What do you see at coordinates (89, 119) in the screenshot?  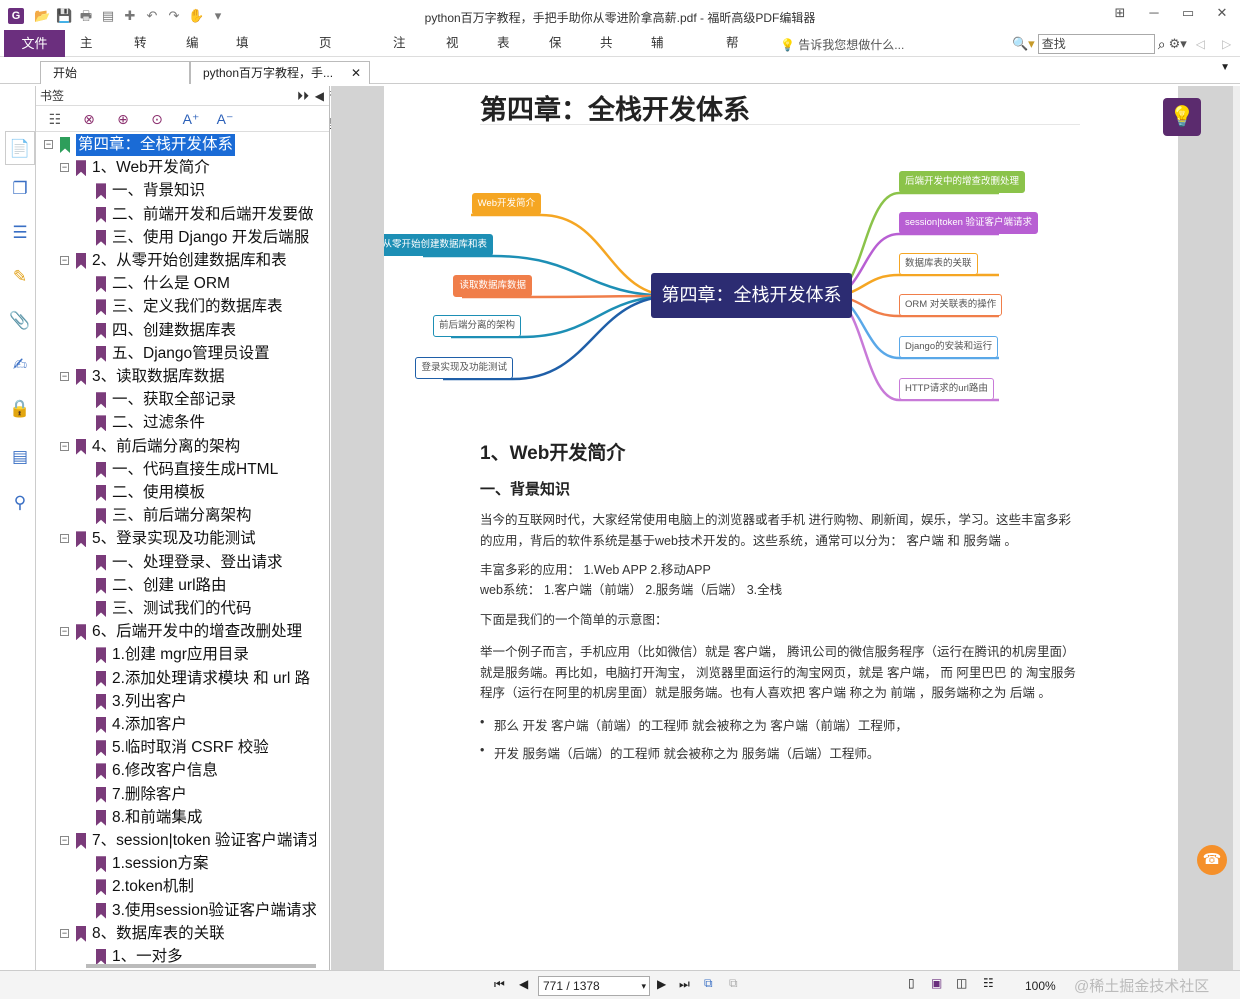 I see `delete-bookmark-icon: ⊗` at bounding box center [89, 119].